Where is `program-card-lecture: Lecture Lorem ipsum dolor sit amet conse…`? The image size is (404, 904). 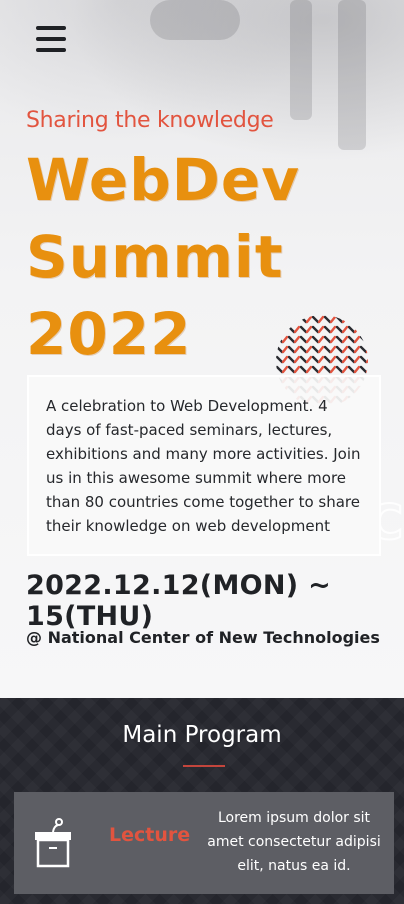
program-card-lecture: Lecture Lorem ipsum dolor sit amet conse… is located at coordinates (204, 843).